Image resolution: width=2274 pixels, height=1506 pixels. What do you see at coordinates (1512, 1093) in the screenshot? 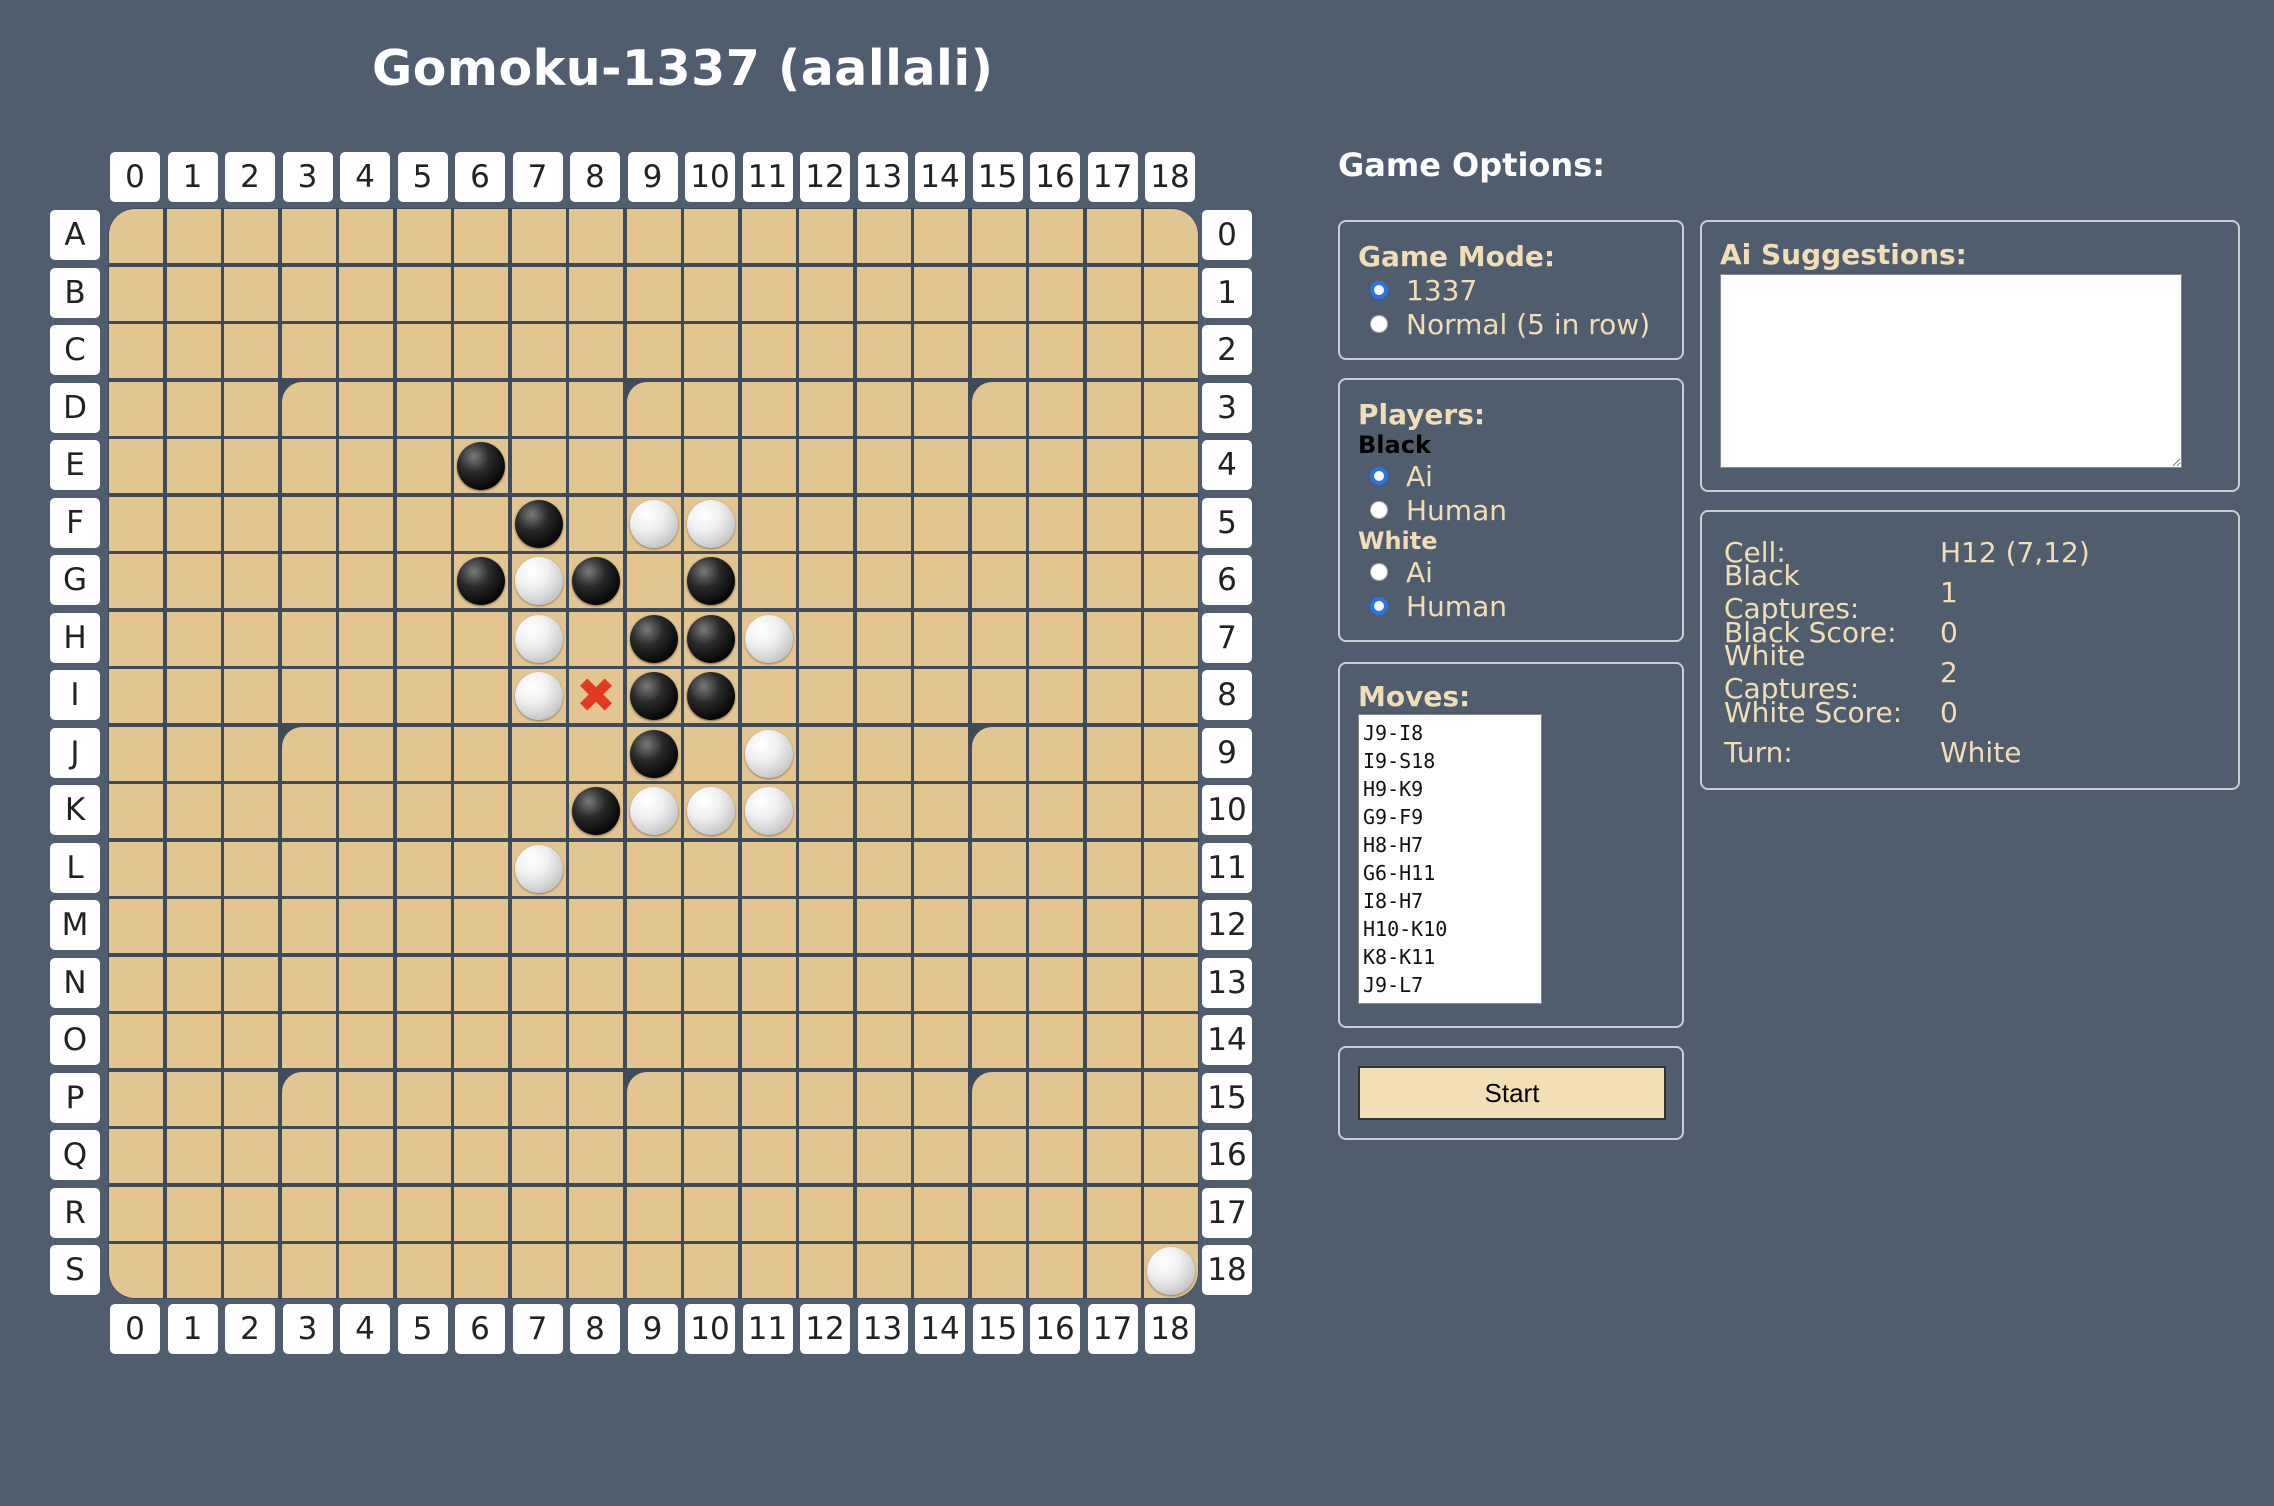
I see `start-button: Start` at bounding box center [1512, 1093].